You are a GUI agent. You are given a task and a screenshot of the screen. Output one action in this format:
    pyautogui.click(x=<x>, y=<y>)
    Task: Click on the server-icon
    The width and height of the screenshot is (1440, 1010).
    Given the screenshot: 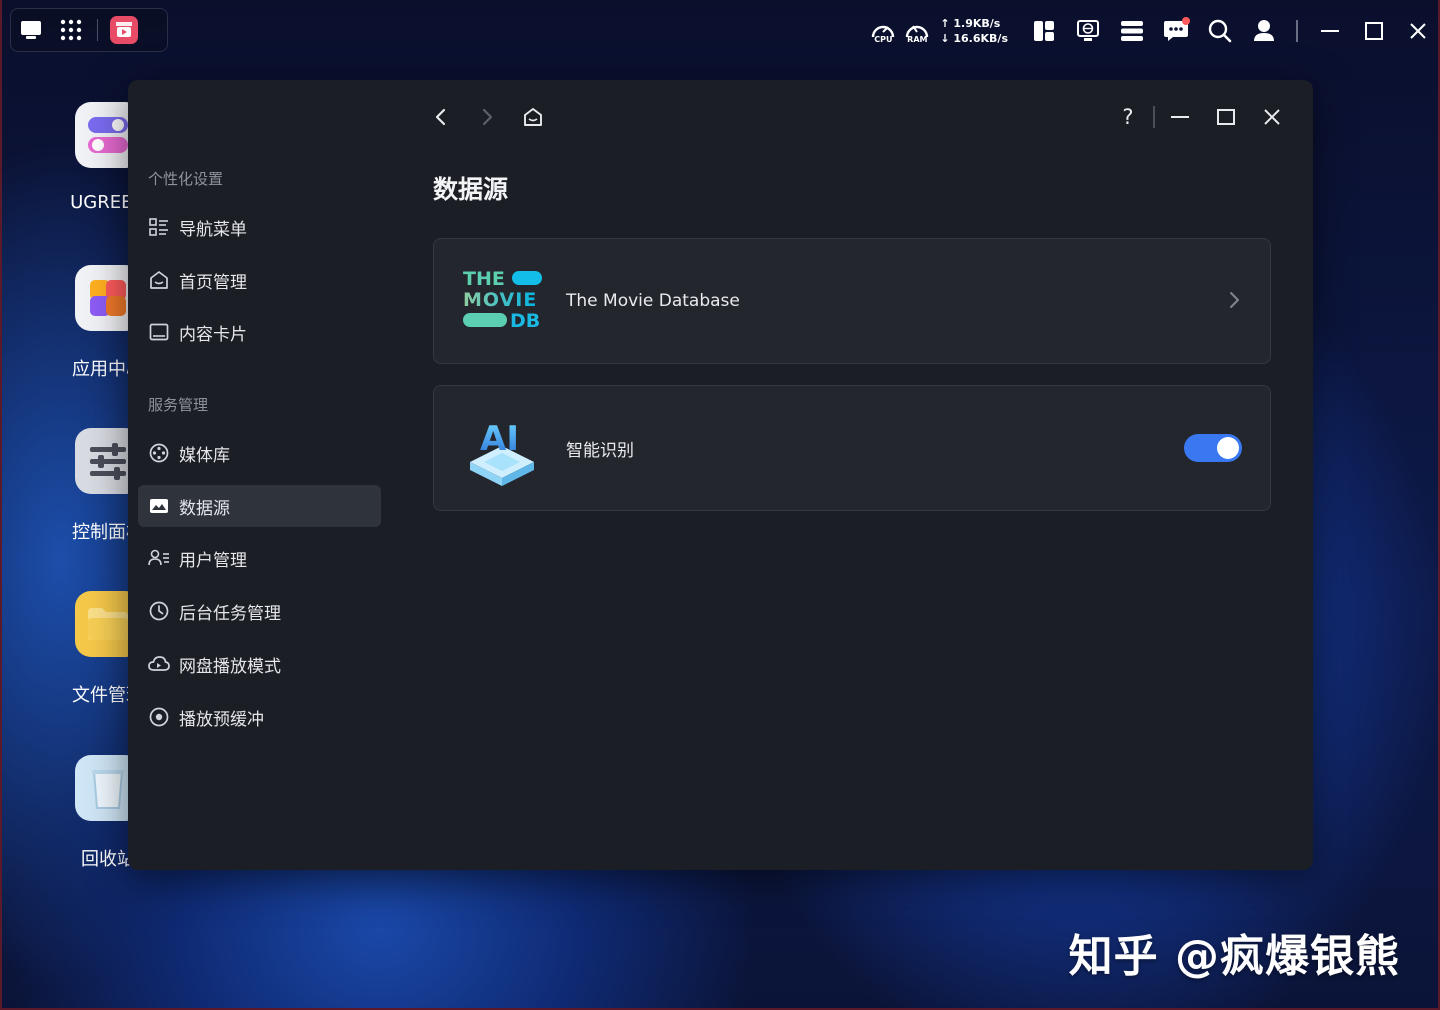 What is the action you would take?
    pyautogui.click(x=1132, y=31)
    